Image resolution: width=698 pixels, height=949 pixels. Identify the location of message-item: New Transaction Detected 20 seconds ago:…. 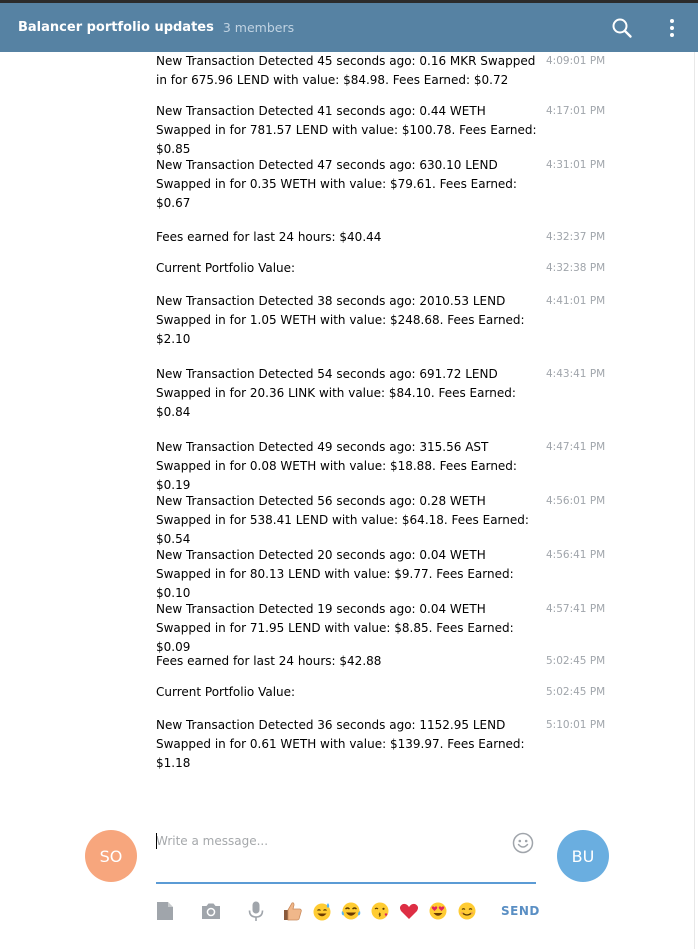
(421, 574).